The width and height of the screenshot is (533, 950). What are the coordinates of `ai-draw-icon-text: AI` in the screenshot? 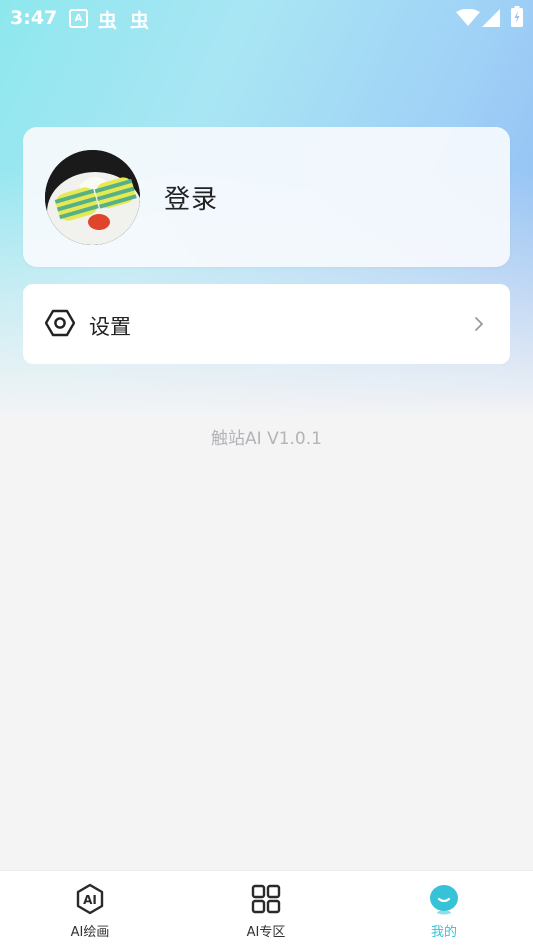 It's located at (90, 900).